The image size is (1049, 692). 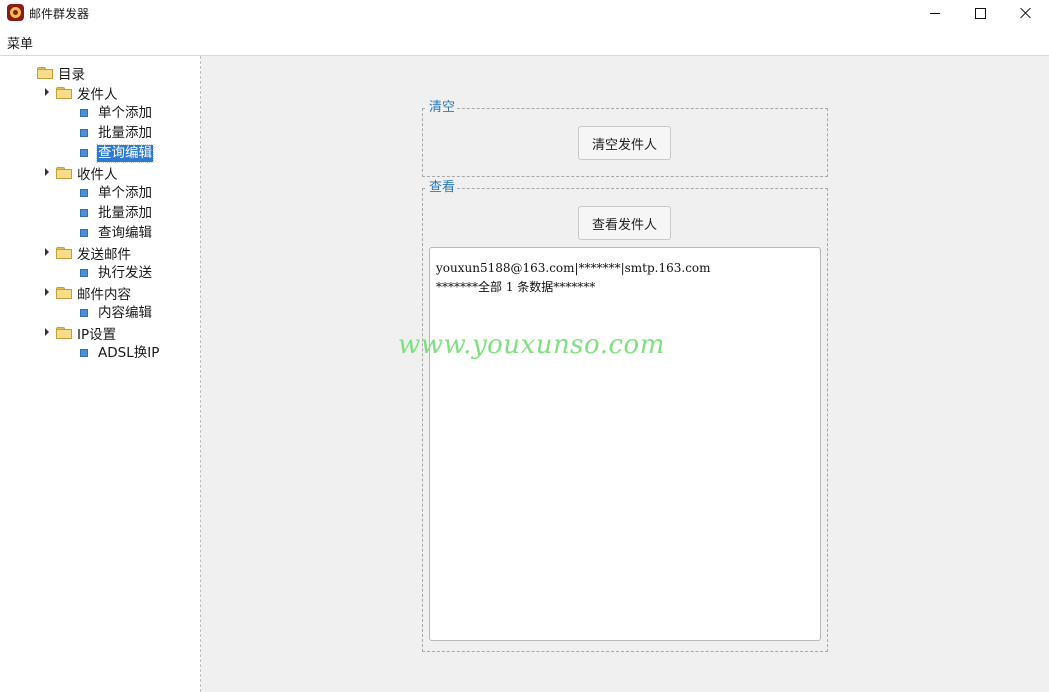 What do you see at coordinates (15, 12) in the screenshot?
I see `app-logo-icon` at bounding box center [15, 12].